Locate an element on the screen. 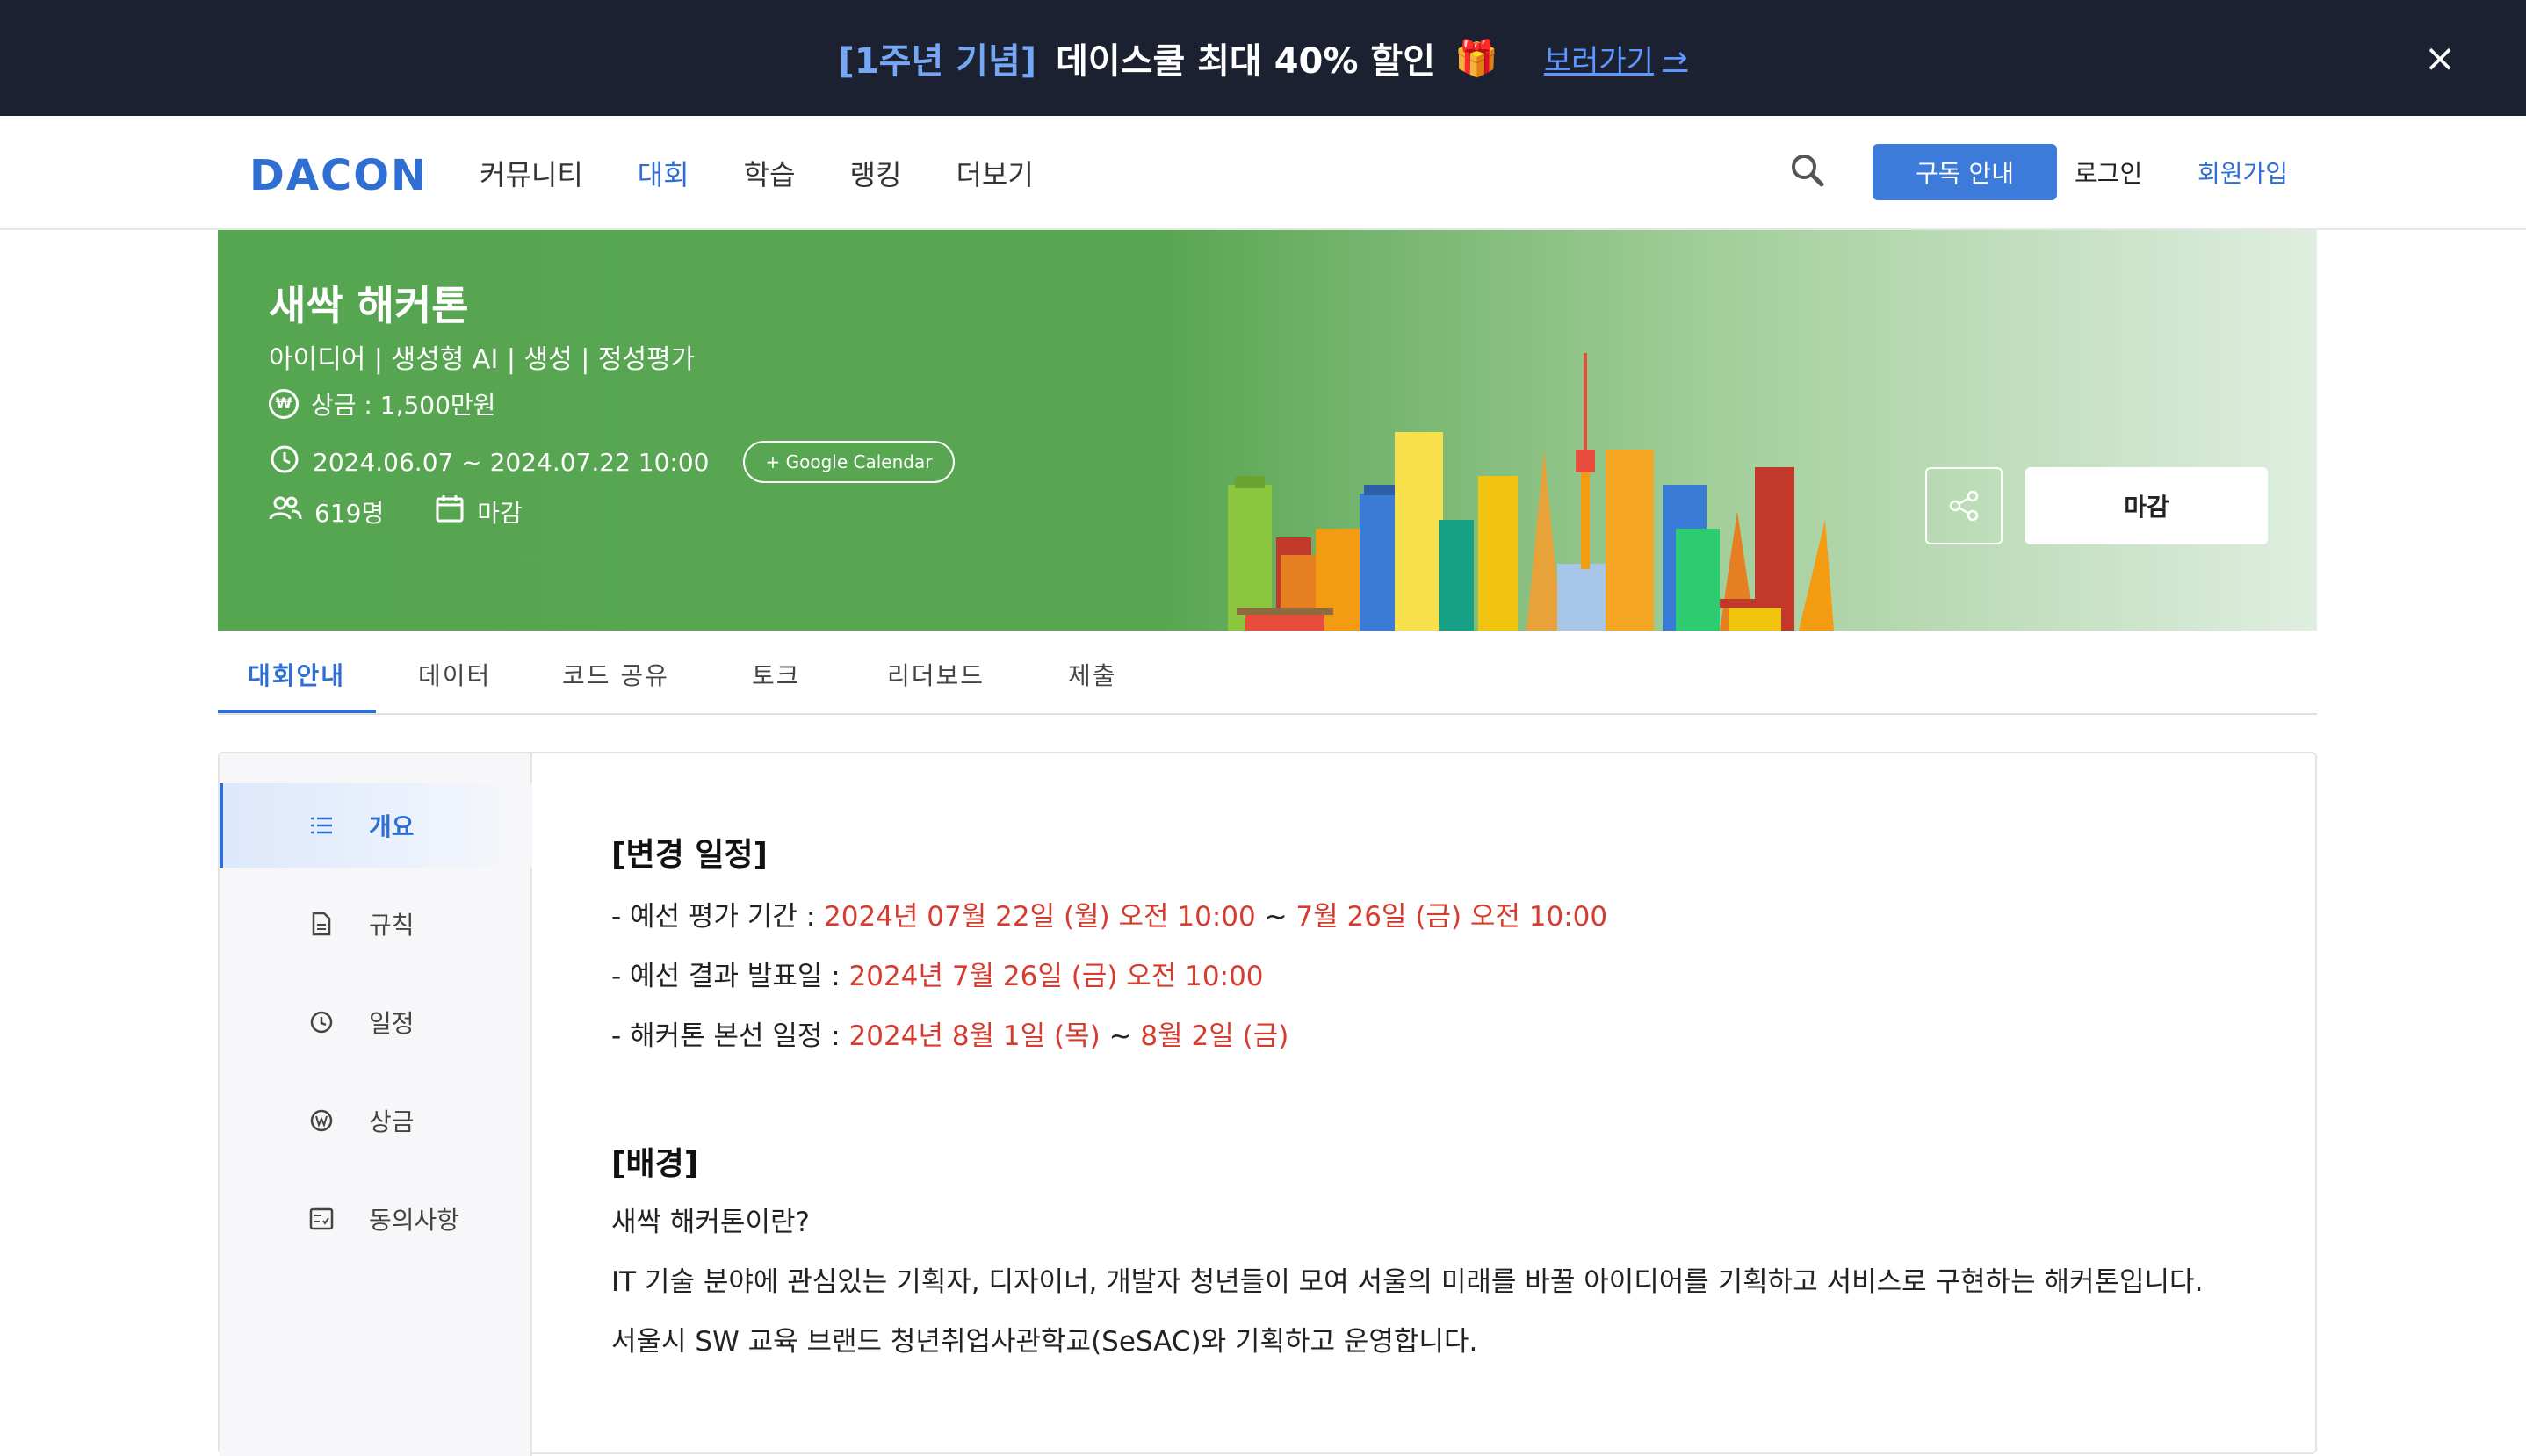 This screenshot has height=1456, width=2526. share-icon is located at coordinates (1964, 506).